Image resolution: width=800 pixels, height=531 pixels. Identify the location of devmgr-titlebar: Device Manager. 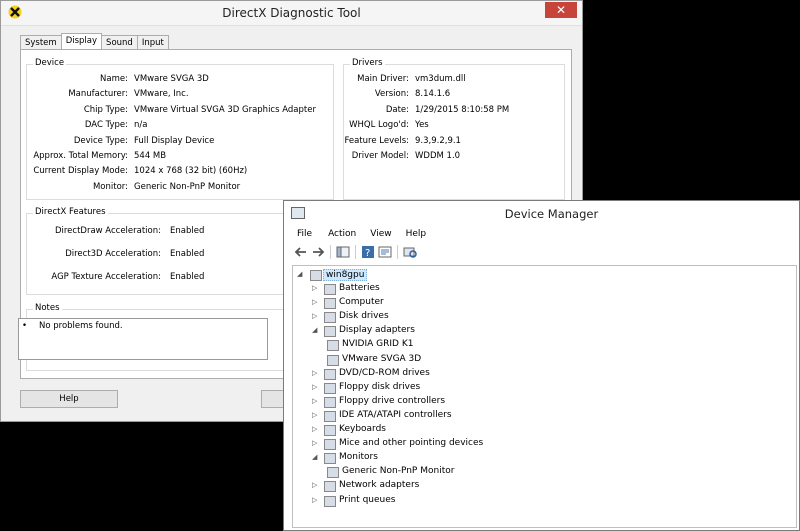
(541, 213).